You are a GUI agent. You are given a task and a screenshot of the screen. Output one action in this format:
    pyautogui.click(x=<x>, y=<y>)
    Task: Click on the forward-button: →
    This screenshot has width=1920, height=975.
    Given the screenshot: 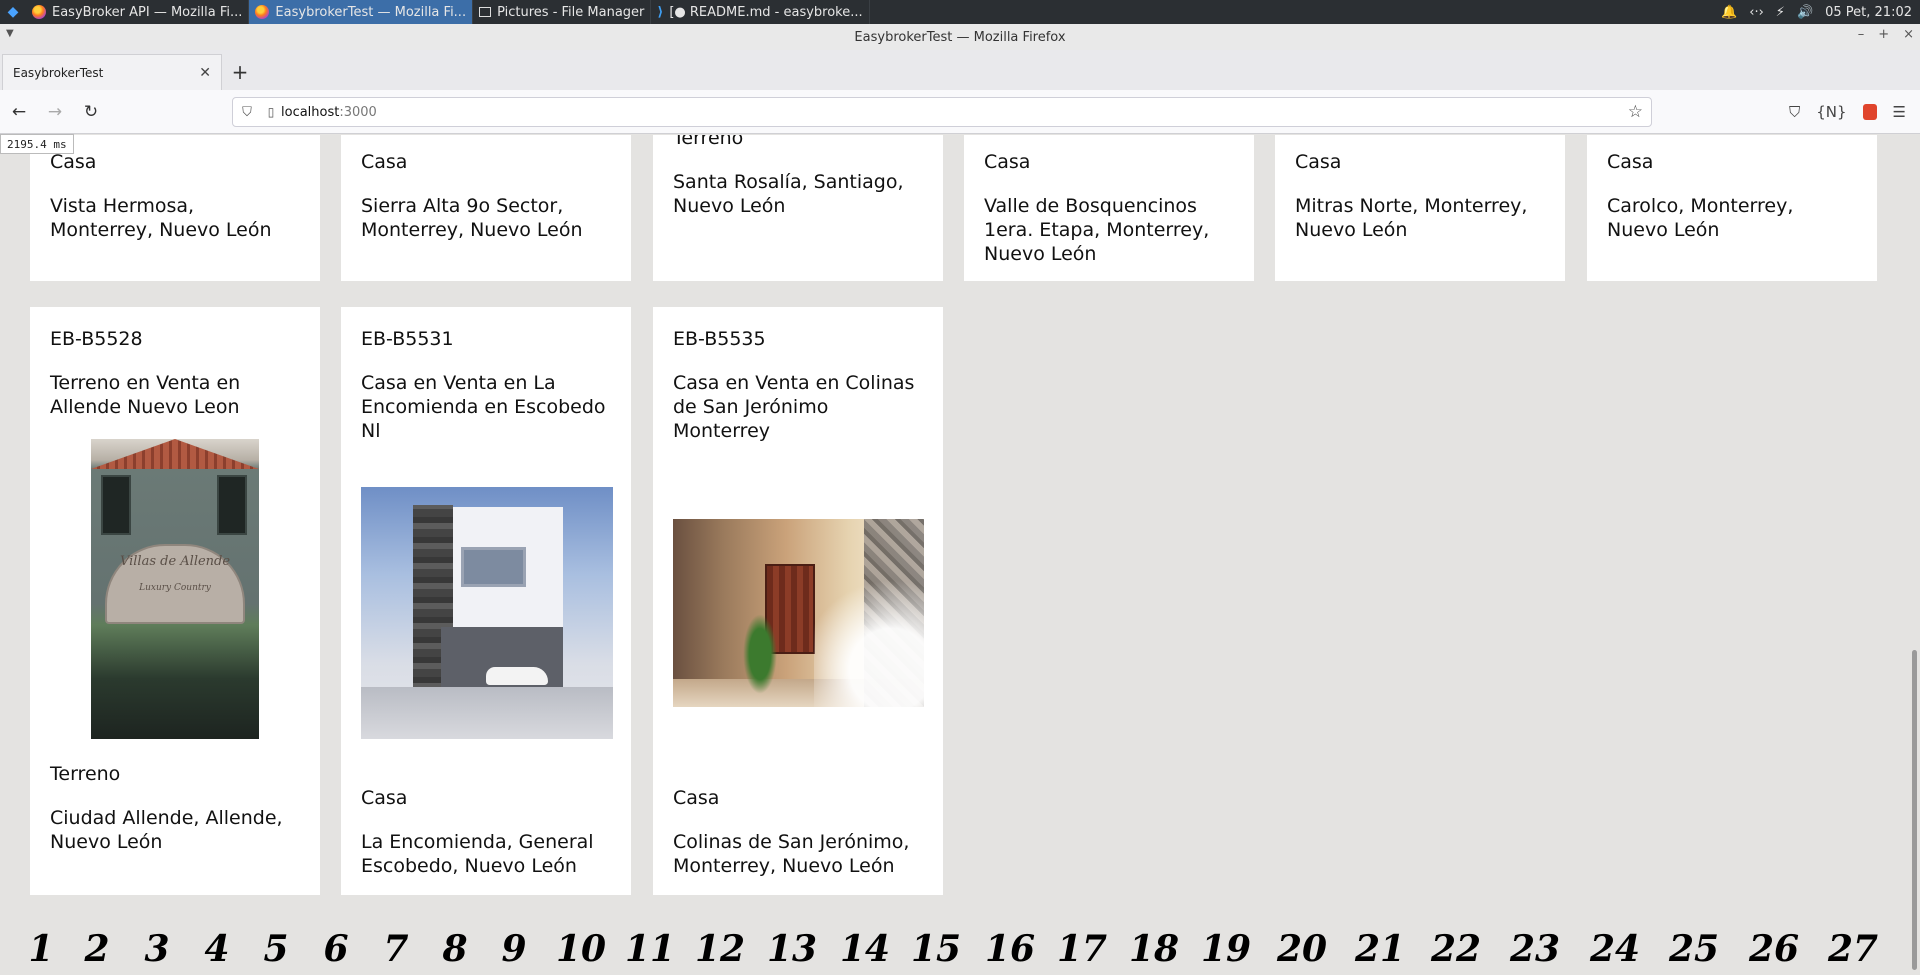 What is the action you would take?
    pyautogui.click(x=55, y=112)
    